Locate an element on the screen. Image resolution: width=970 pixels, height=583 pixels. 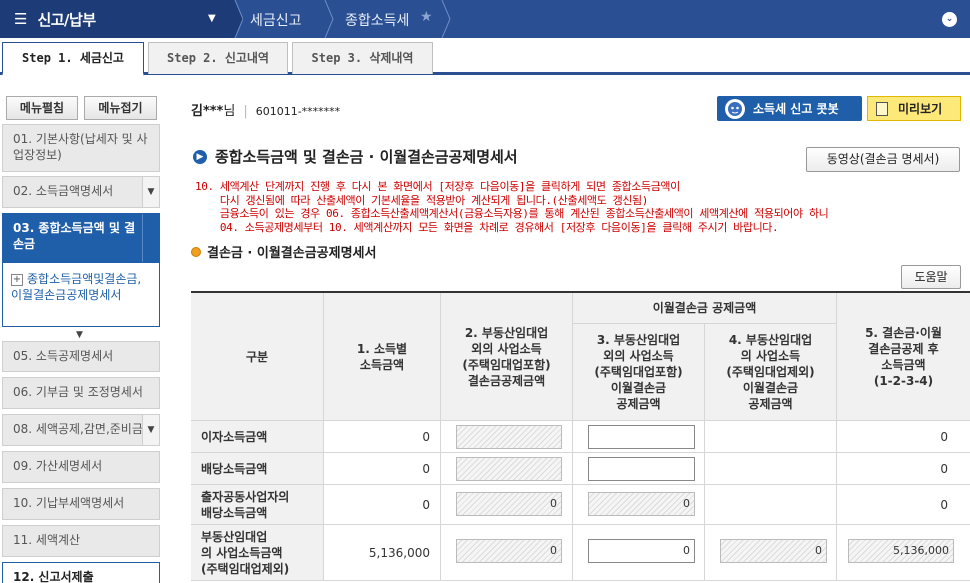
cell-partner-dividend-income: 0 is located at coordinates (382, 505).